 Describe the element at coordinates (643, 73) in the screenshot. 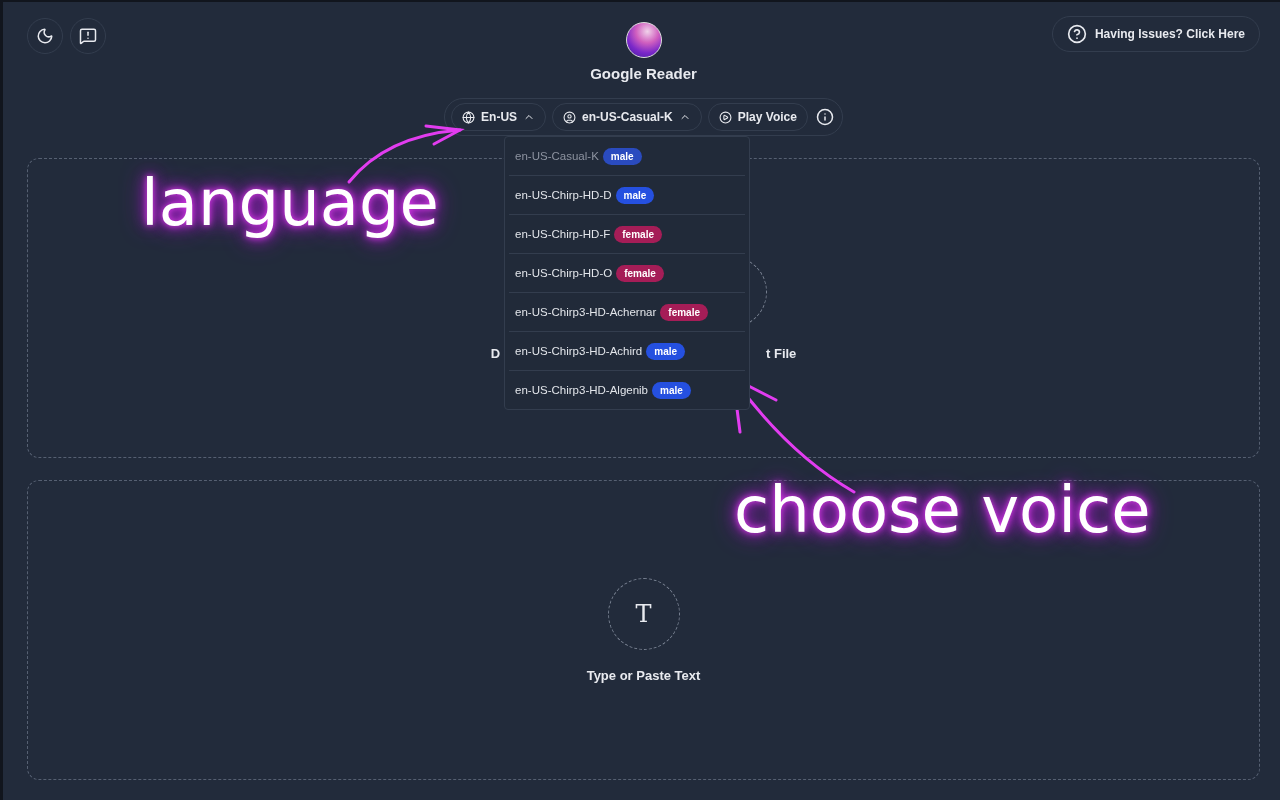

I see `app-title: Google Reader` at that location.